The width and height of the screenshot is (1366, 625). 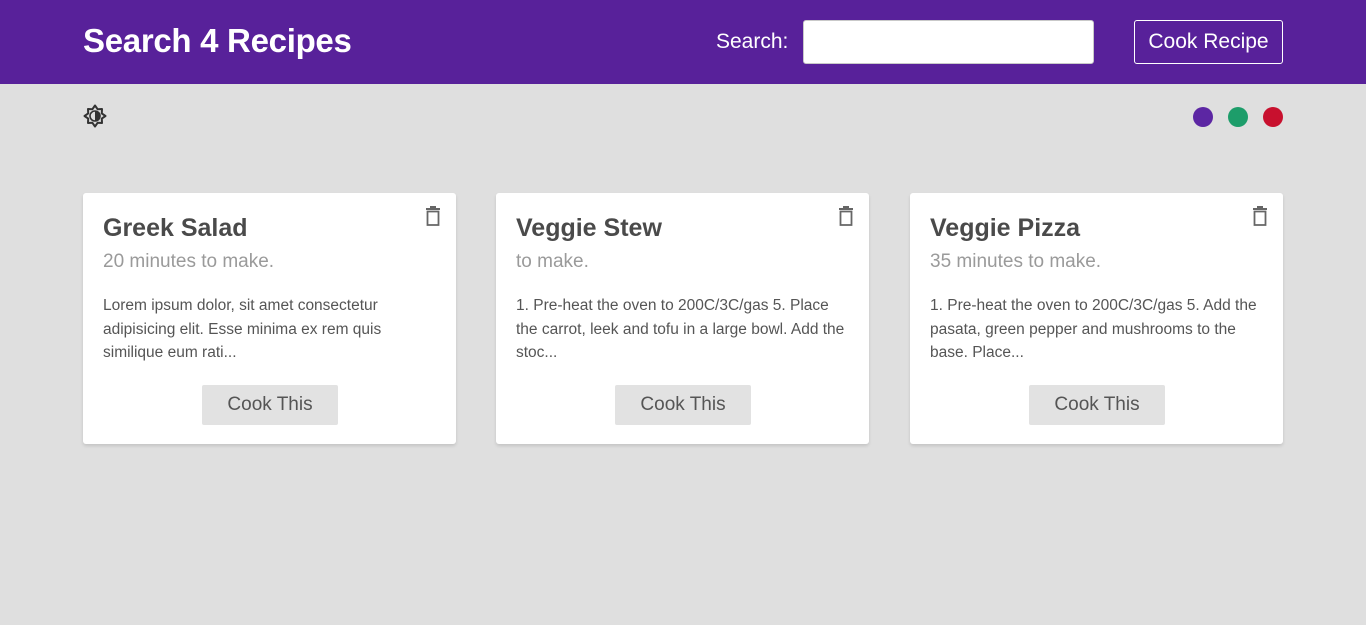 What do you see at coordinates (1016, 261) in the screenshot?
I see `recipe-time: 35 minutes to make.` at bounding box center [1016, 261].